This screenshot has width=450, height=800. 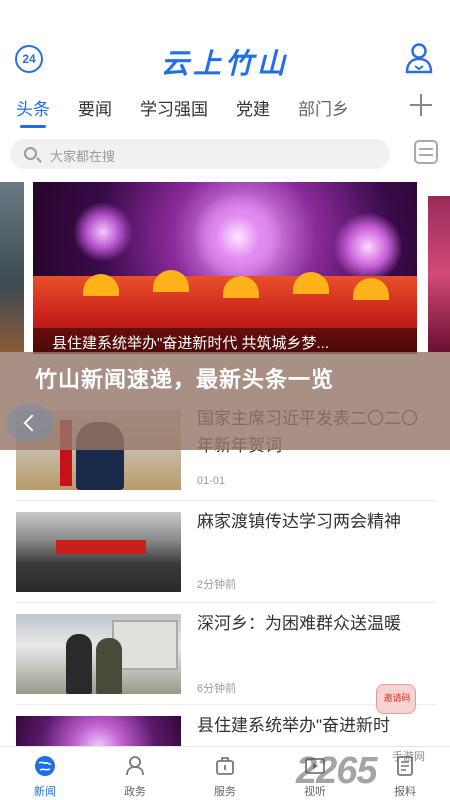 What do you see at coordinates (225, 792) in the screenshot?
I see `nav-label: 服务` at bounding box center [225, 792].